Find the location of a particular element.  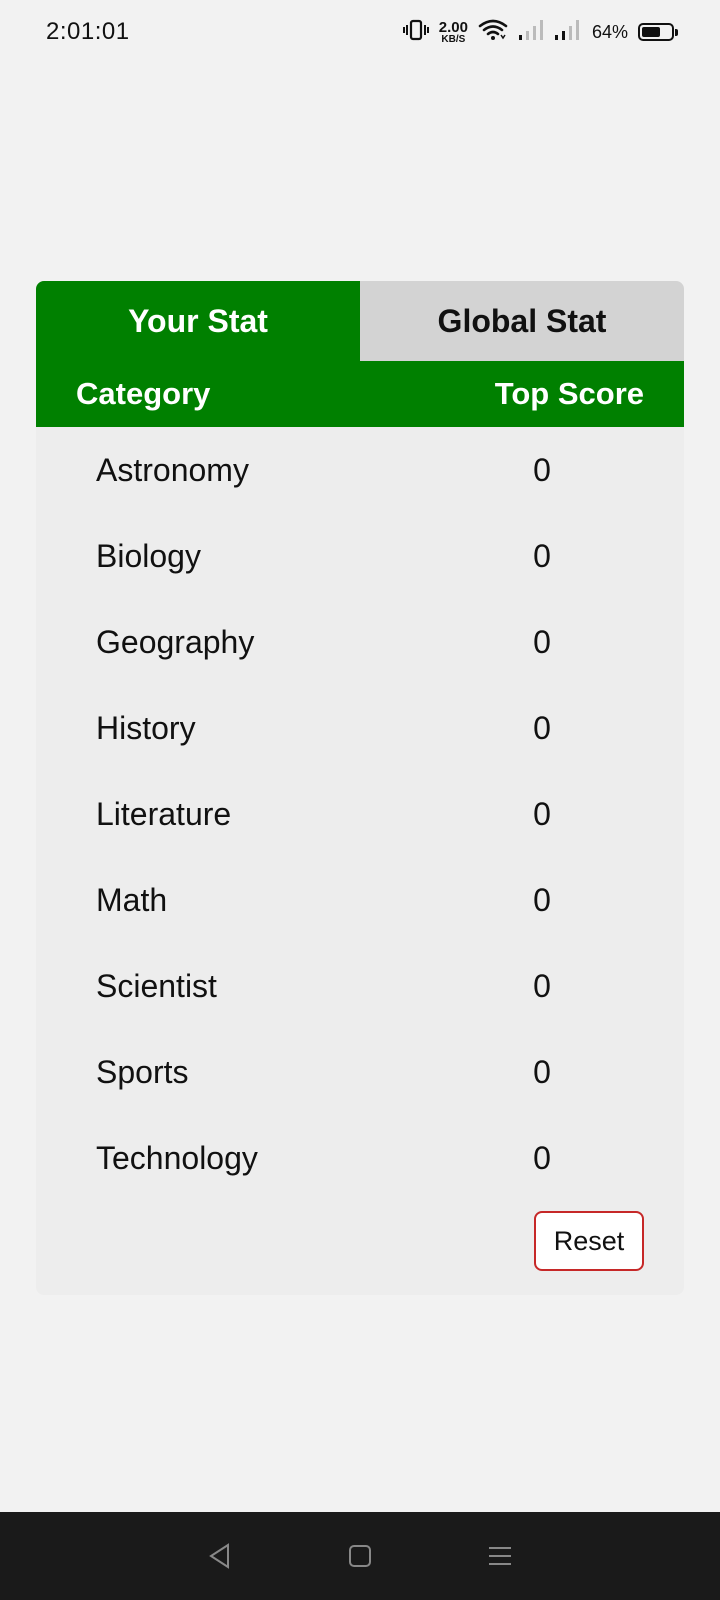

stat-tabs: Your Stat Global Stat is located at coordinates (360, 321).